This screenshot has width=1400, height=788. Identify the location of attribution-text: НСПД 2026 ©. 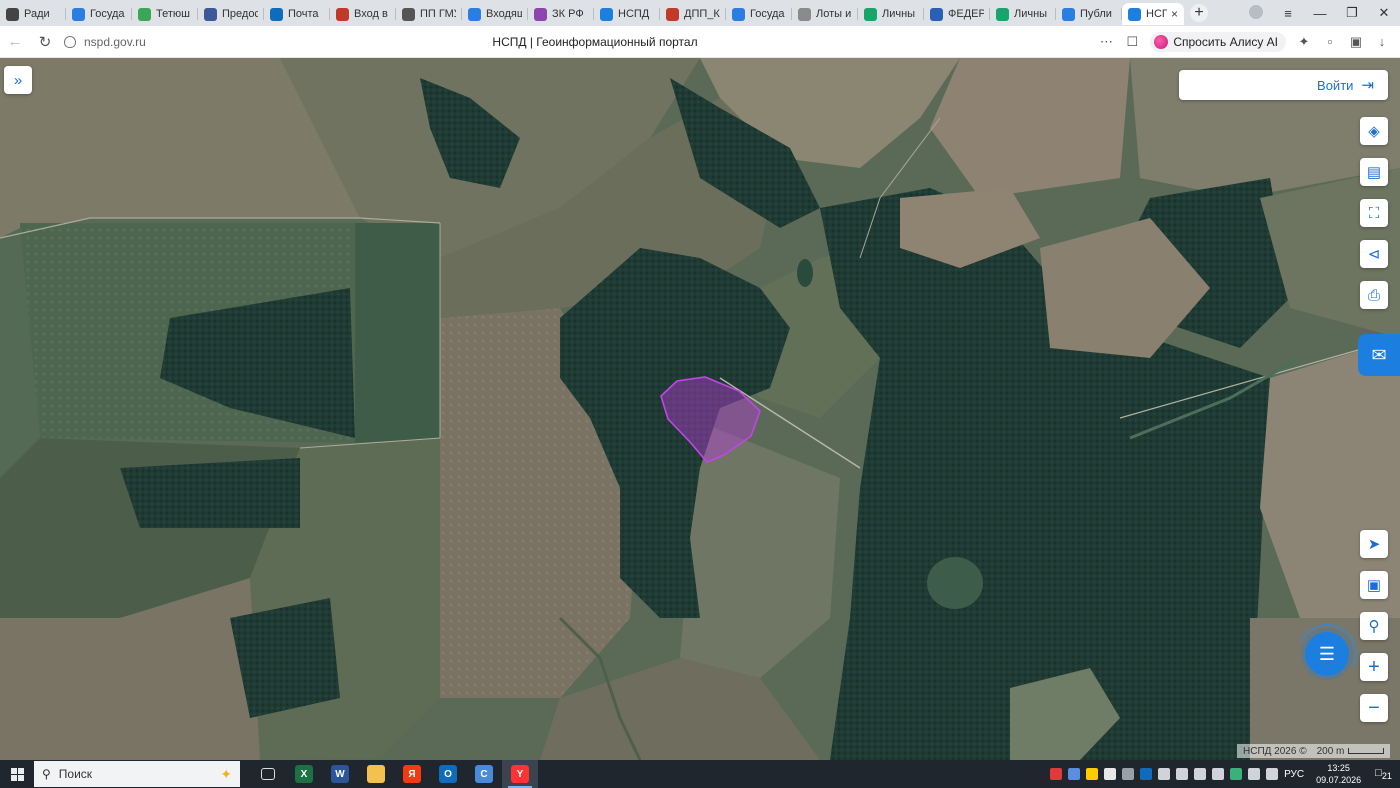
(1275, 751).